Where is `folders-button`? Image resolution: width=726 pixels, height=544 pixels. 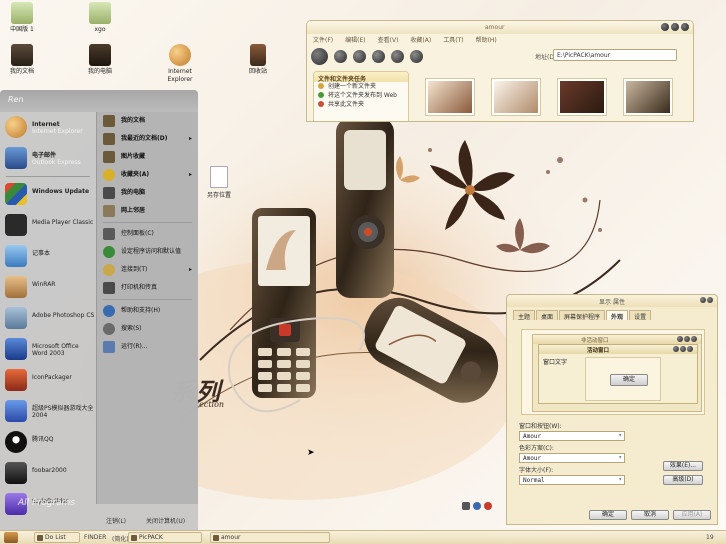
folders-button is located at coordinates (397, 56).